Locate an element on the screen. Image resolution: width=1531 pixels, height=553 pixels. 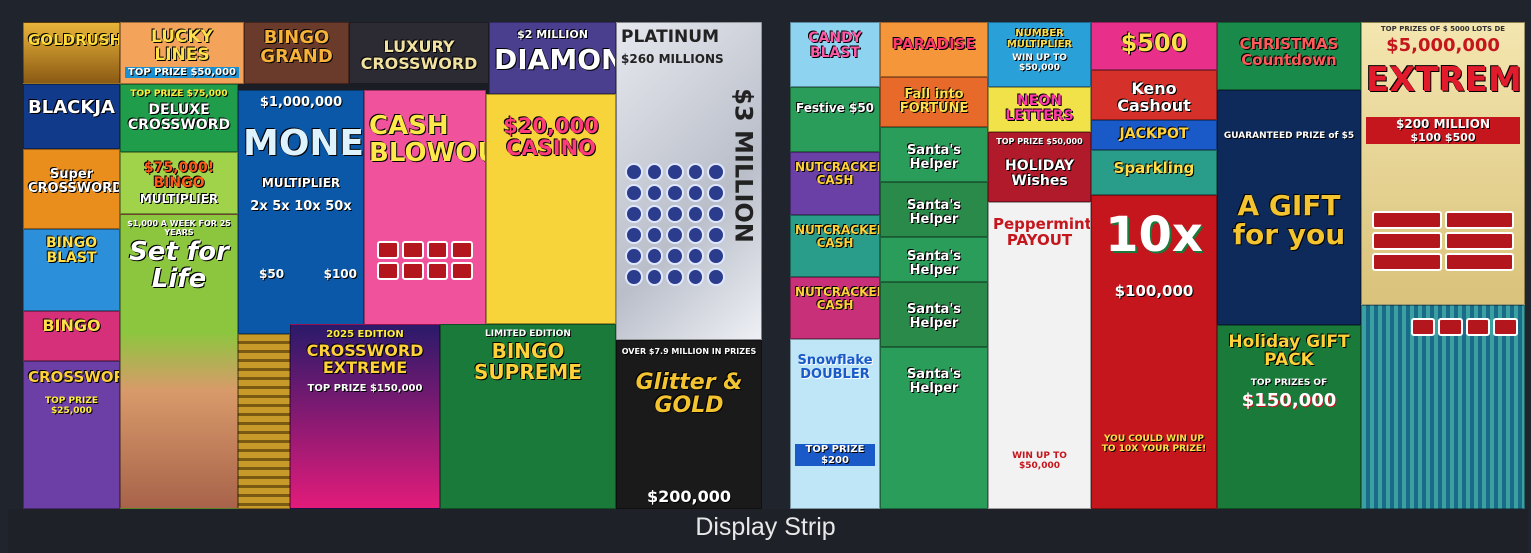
ticket-title: JACKPOT is located at coordinates (1154, 134).